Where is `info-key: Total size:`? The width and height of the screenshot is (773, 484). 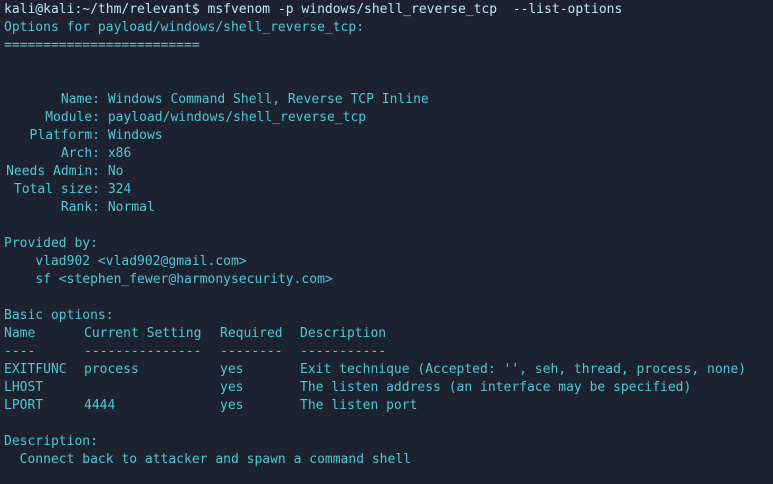
info-key: Total size: is located at coordinates (56, 189).